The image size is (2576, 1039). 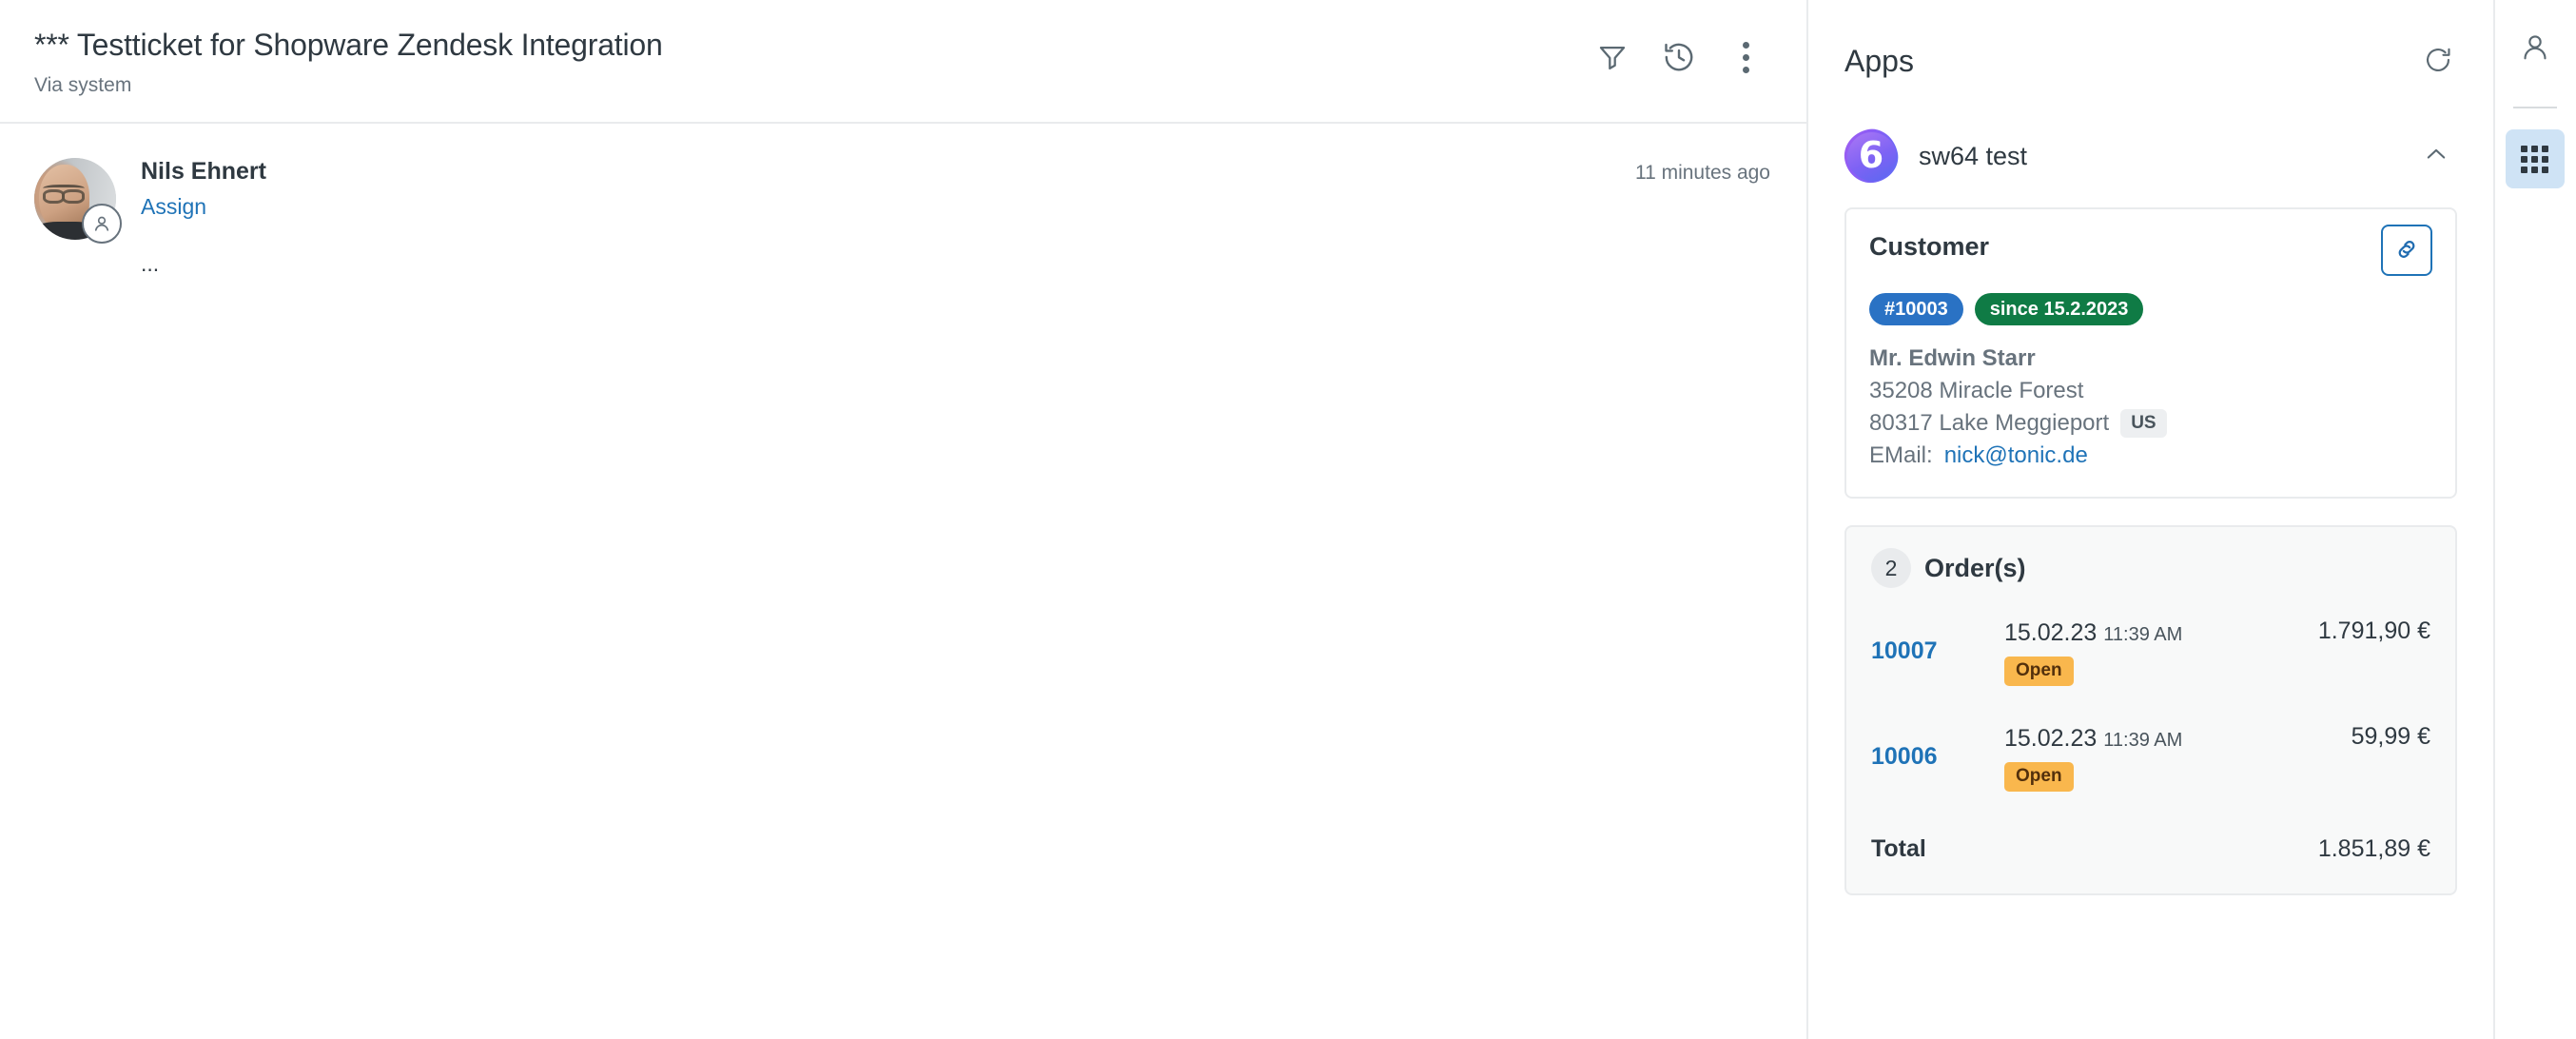 What do you see at coordinates (2391, 737) in the screenshot?
I see `order-amount: 59,99 €` at bounding box center [2391, 737].